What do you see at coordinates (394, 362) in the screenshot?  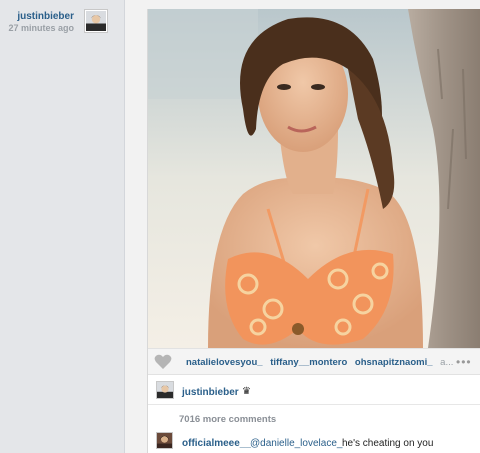 I see `liker-link: ohsnapitznaomi_` at bounding box center [394, 362].